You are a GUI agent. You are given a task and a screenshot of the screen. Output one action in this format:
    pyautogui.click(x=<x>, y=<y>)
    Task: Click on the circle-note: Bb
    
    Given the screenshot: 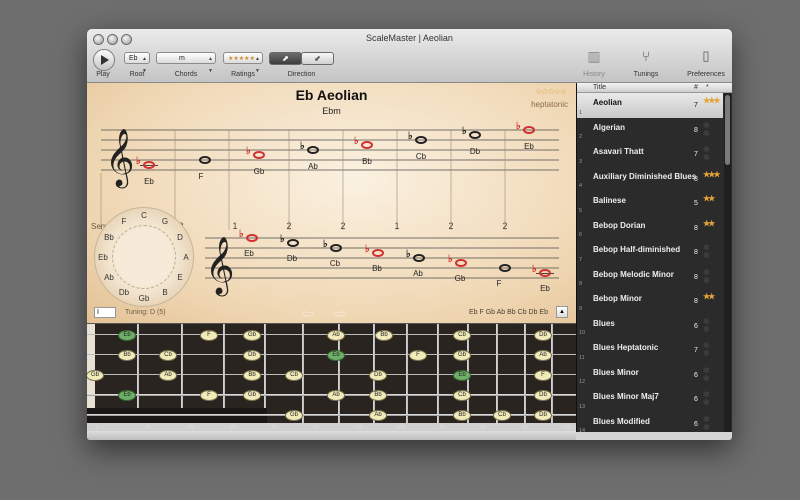 What is the action you would take?
    pyautogui.click(x=109, y=237)
    